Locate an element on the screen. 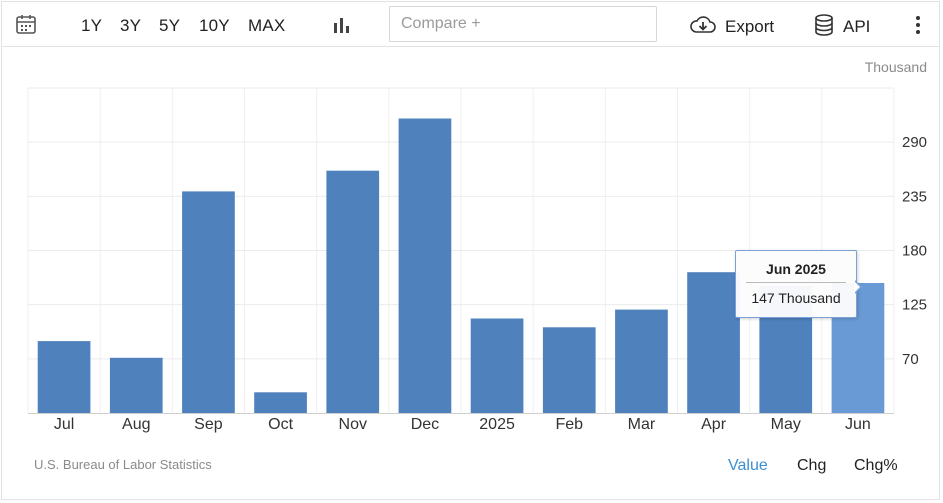 The height and width of the screenshot is (503, 943). x-tick-label: Nov is located at coordinates (353, 424).